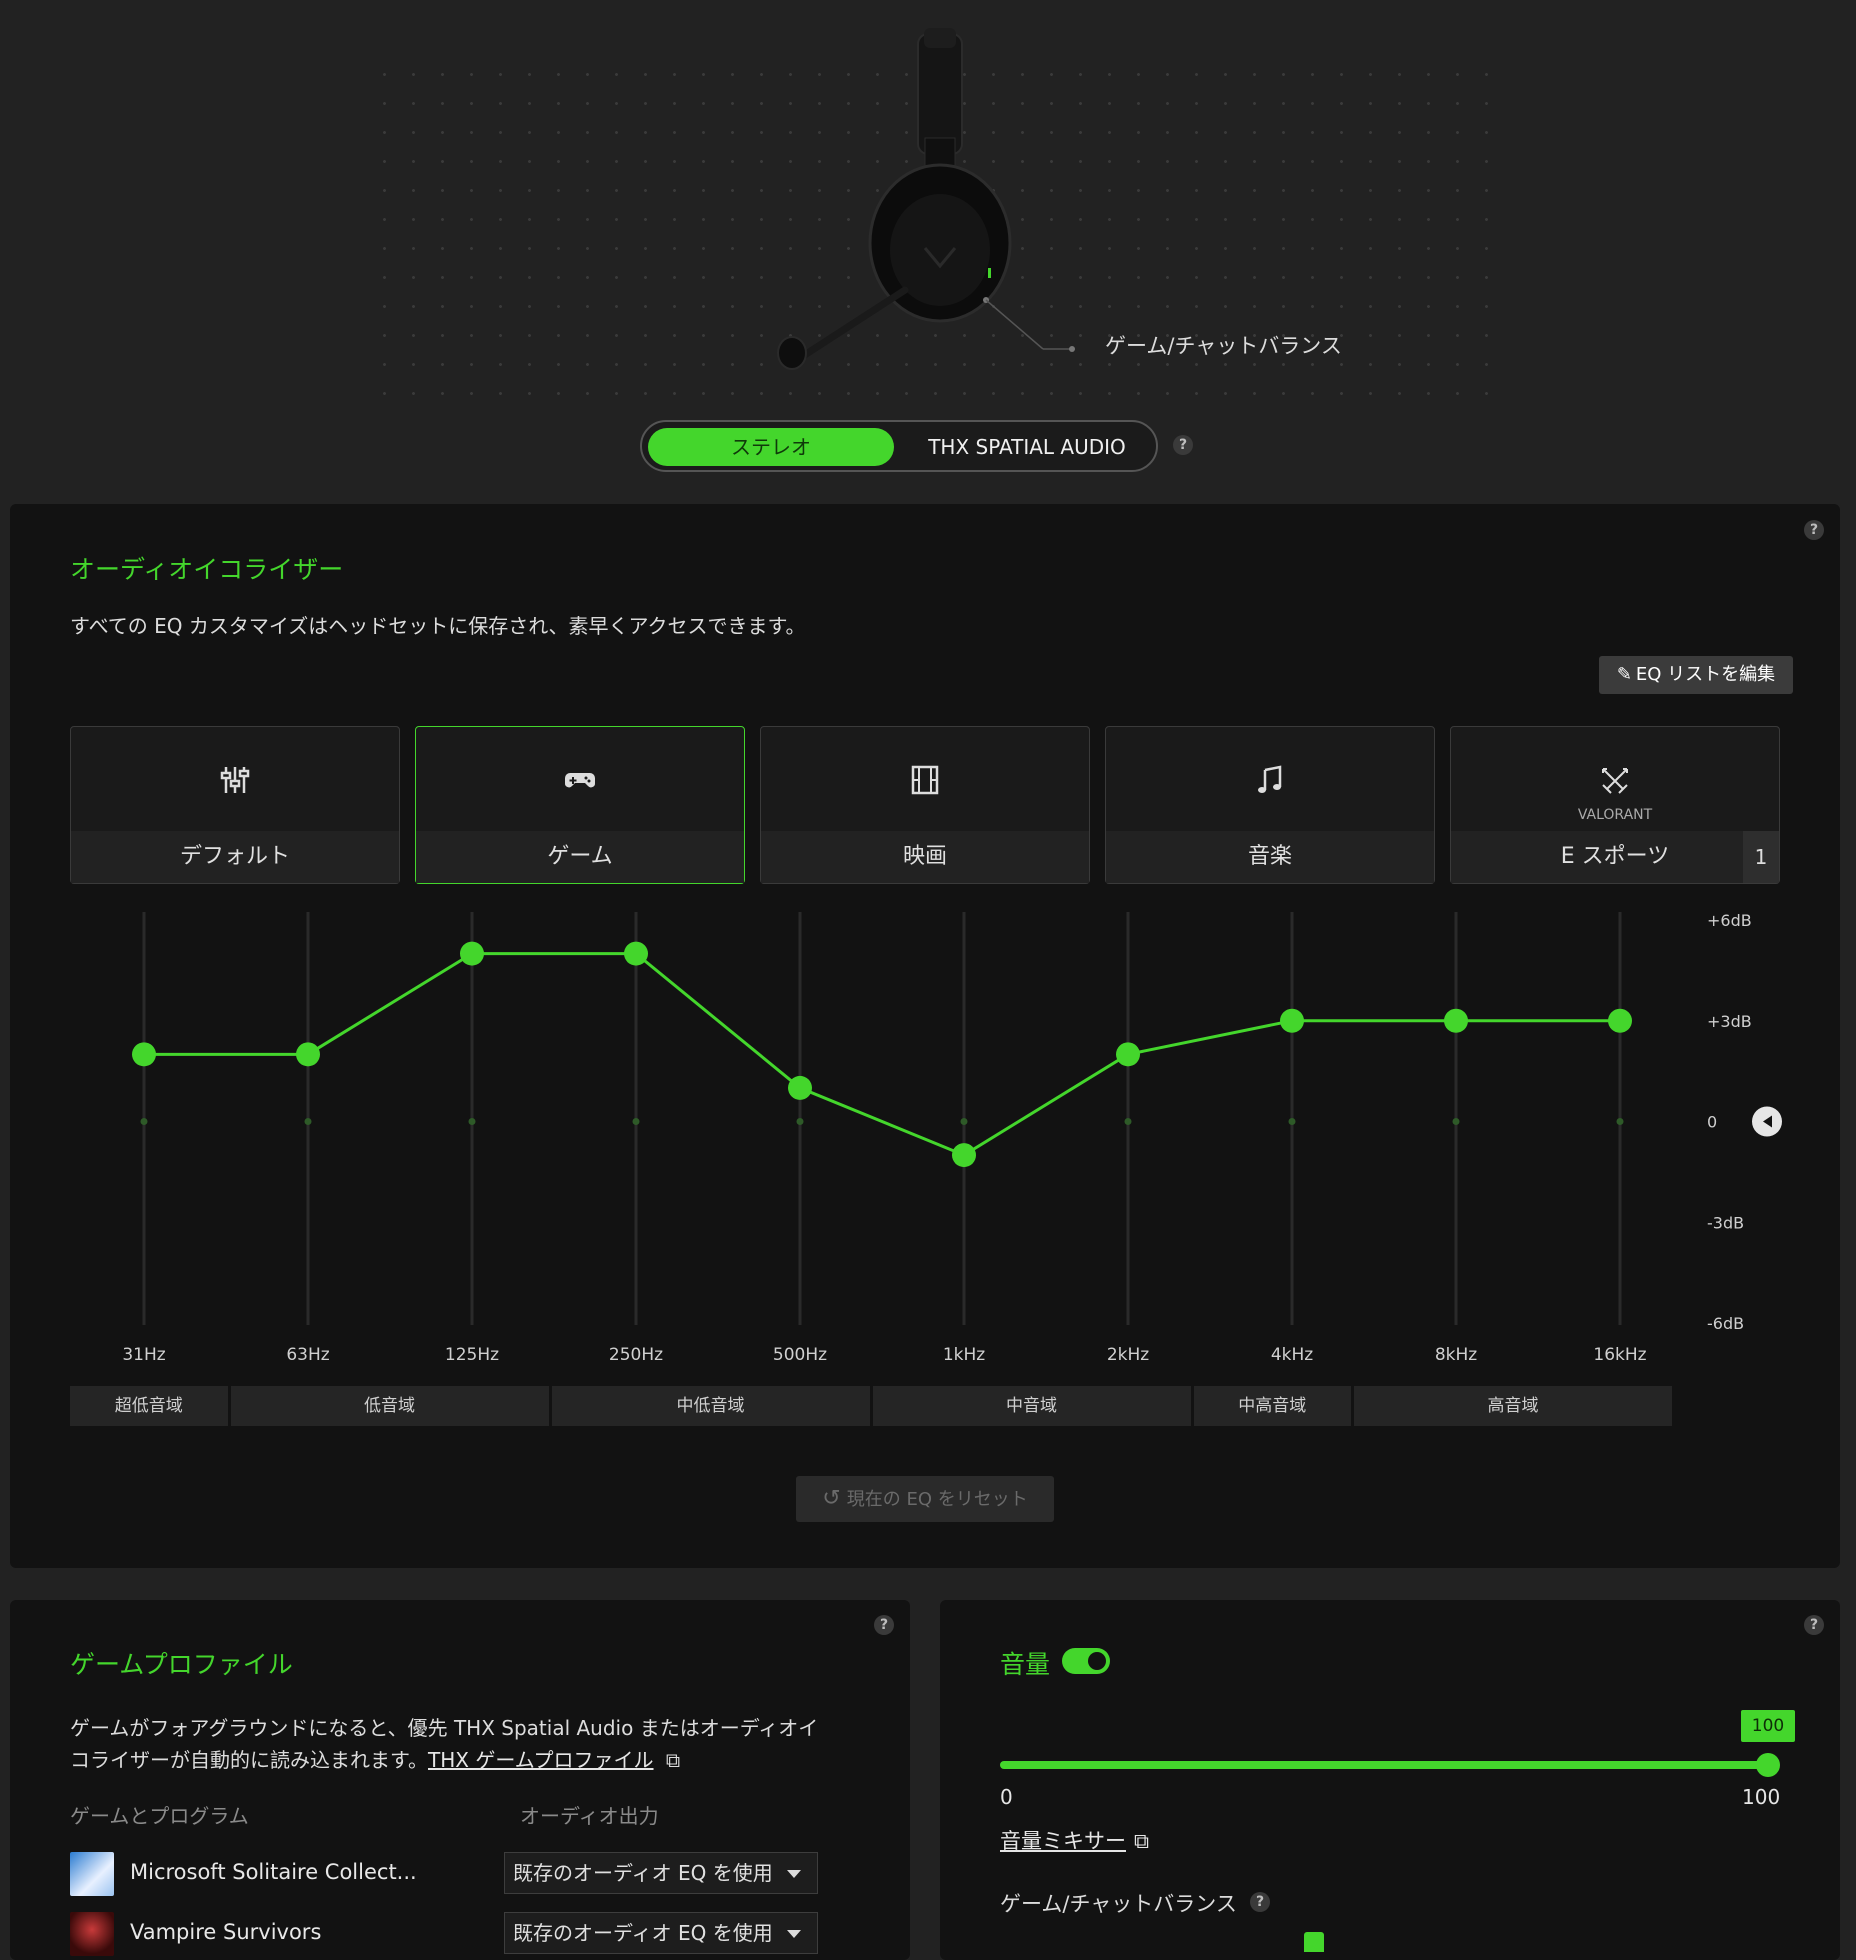 The height and width of the screenshot is (1960, 1856). What do you see at coordinates (926, 199) in the screenshot?
I see `headset-image` at bounding box center [926, 199].